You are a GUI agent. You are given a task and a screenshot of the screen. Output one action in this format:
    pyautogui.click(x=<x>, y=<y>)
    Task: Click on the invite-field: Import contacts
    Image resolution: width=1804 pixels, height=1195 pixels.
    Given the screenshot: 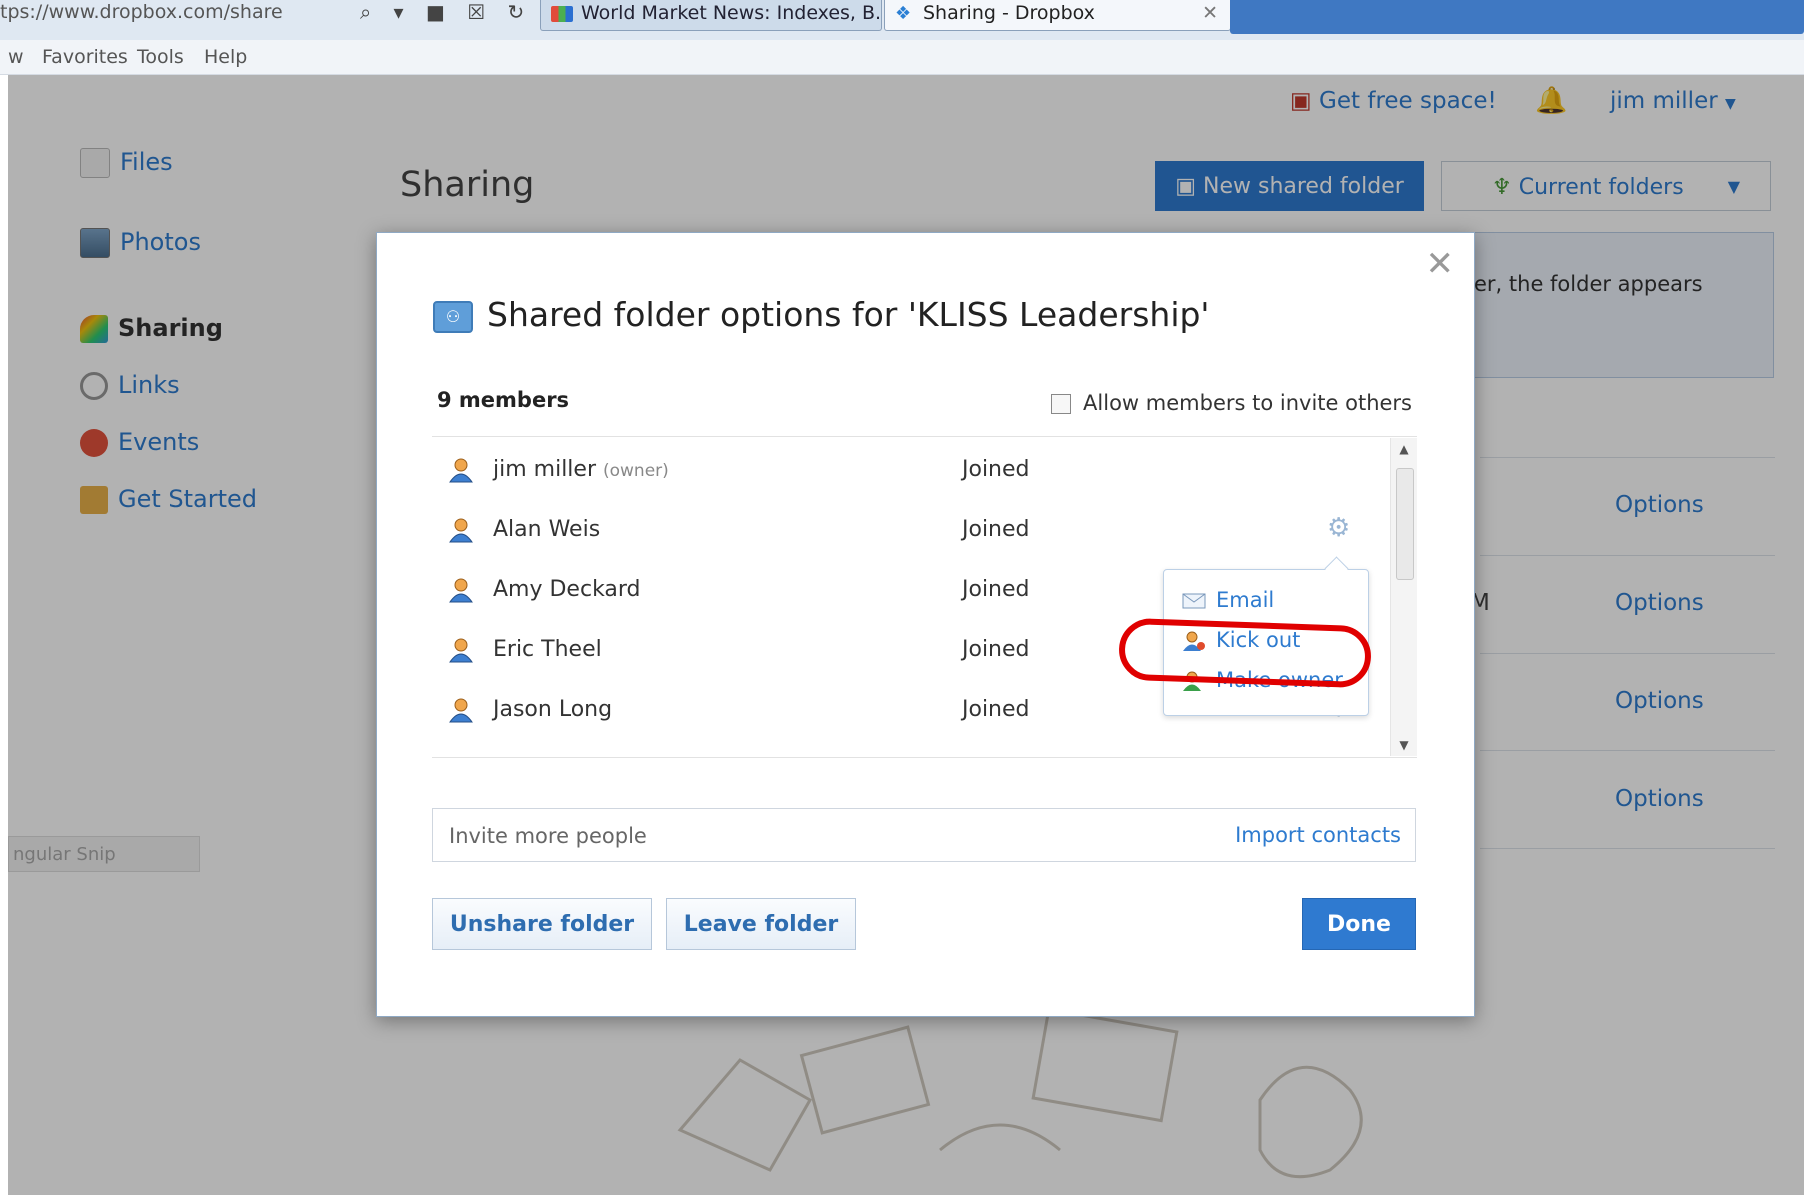 What is the action you would take?
    pyautogui.click(x=924, y=835)
    